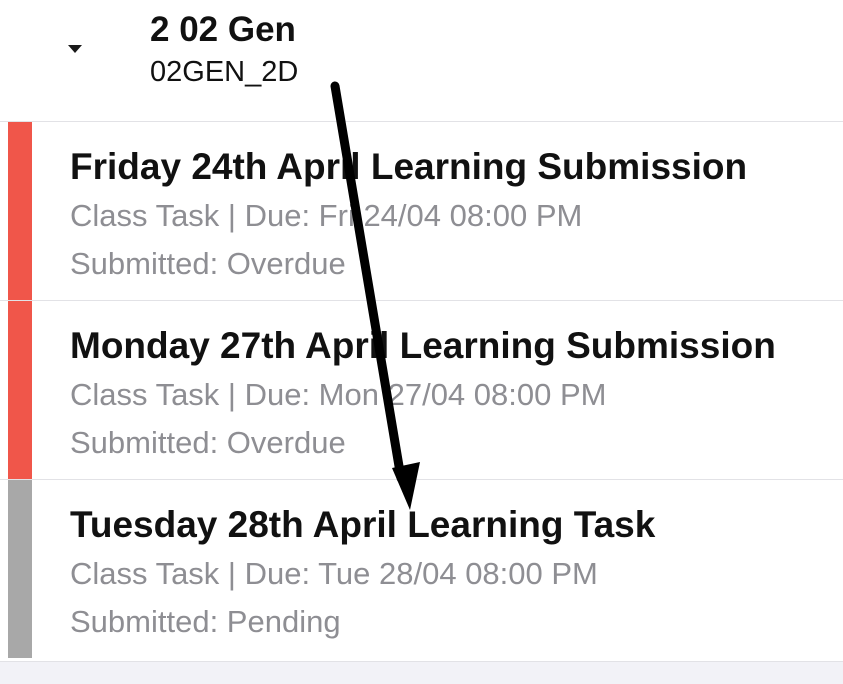 The image size is (843, 684). Describe the element at coordinates (421, 672) in the screenshot. I see `list-footer` at that location.